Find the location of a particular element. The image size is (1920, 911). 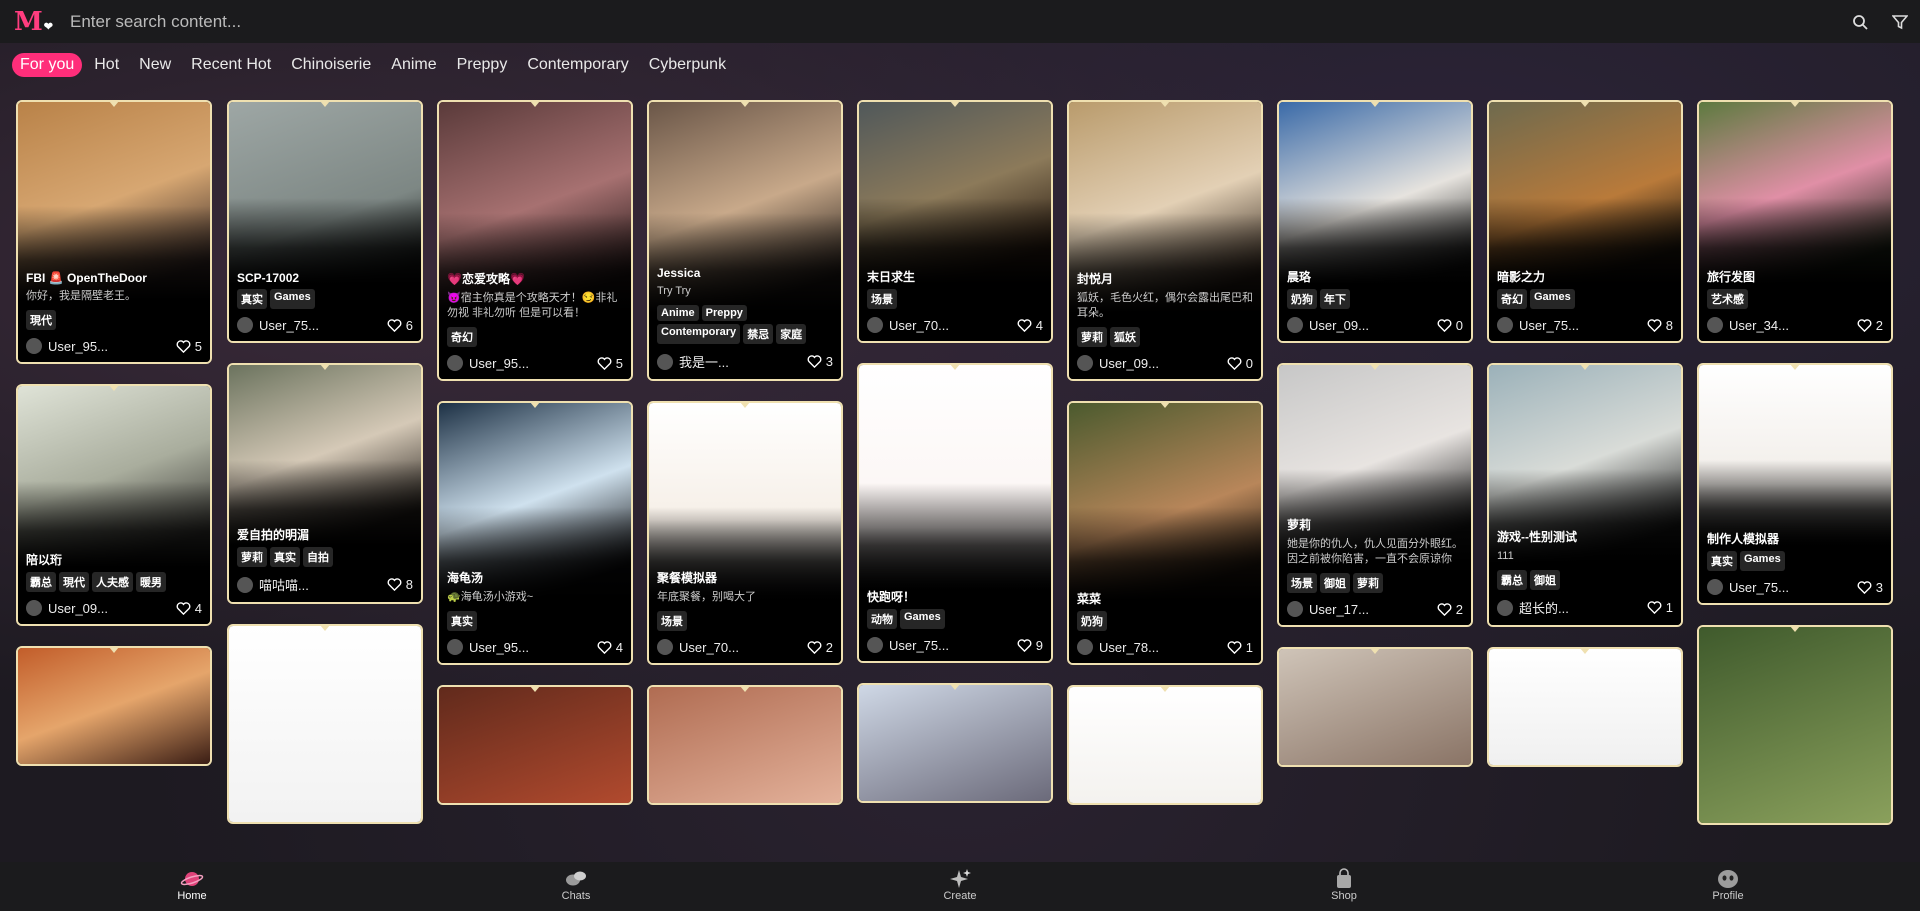

like-button: 6 is located at coordinates (400, 325).